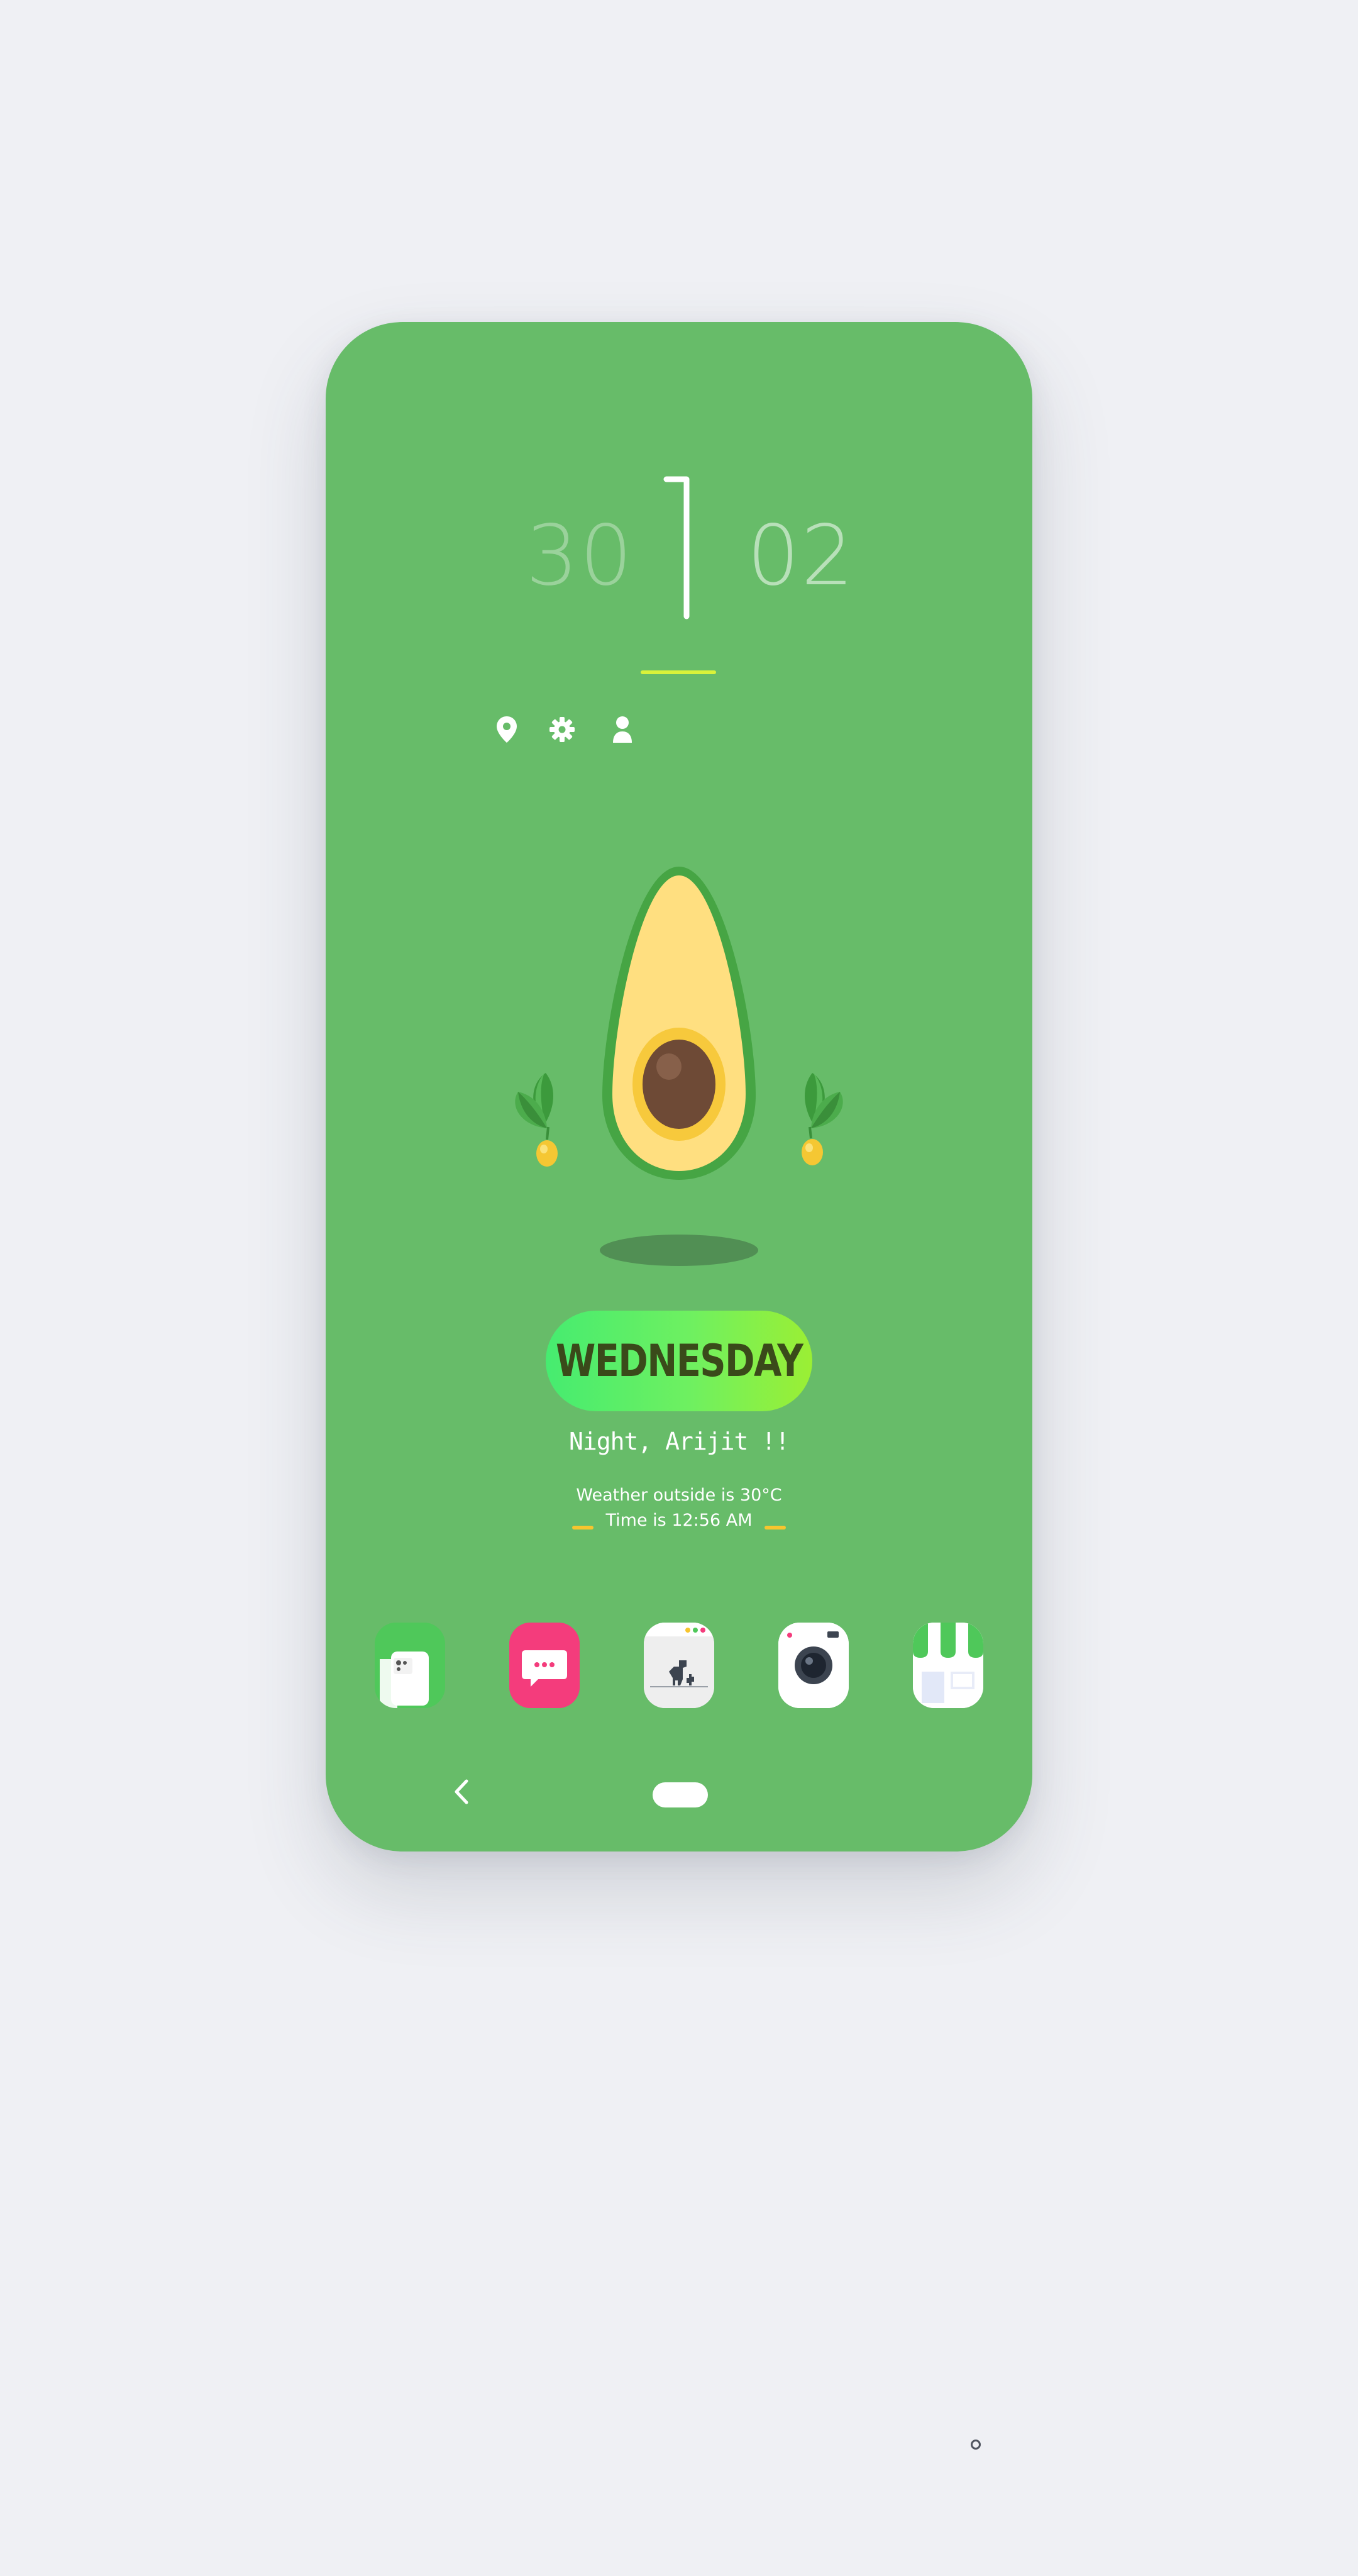  I want to click on home-button, so click(680, 1794).